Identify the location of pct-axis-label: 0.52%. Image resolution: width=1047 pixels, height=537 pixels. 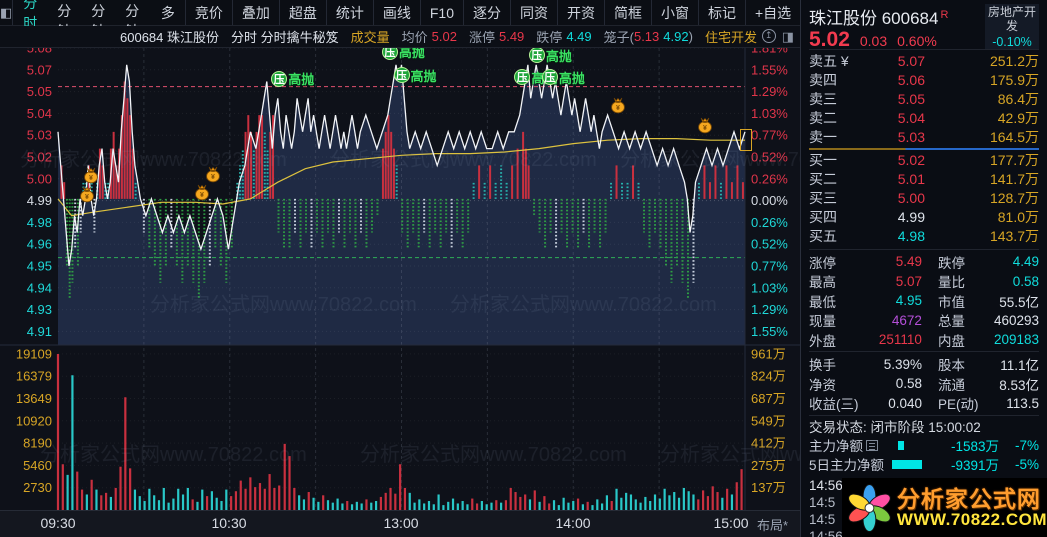
(769, 157).